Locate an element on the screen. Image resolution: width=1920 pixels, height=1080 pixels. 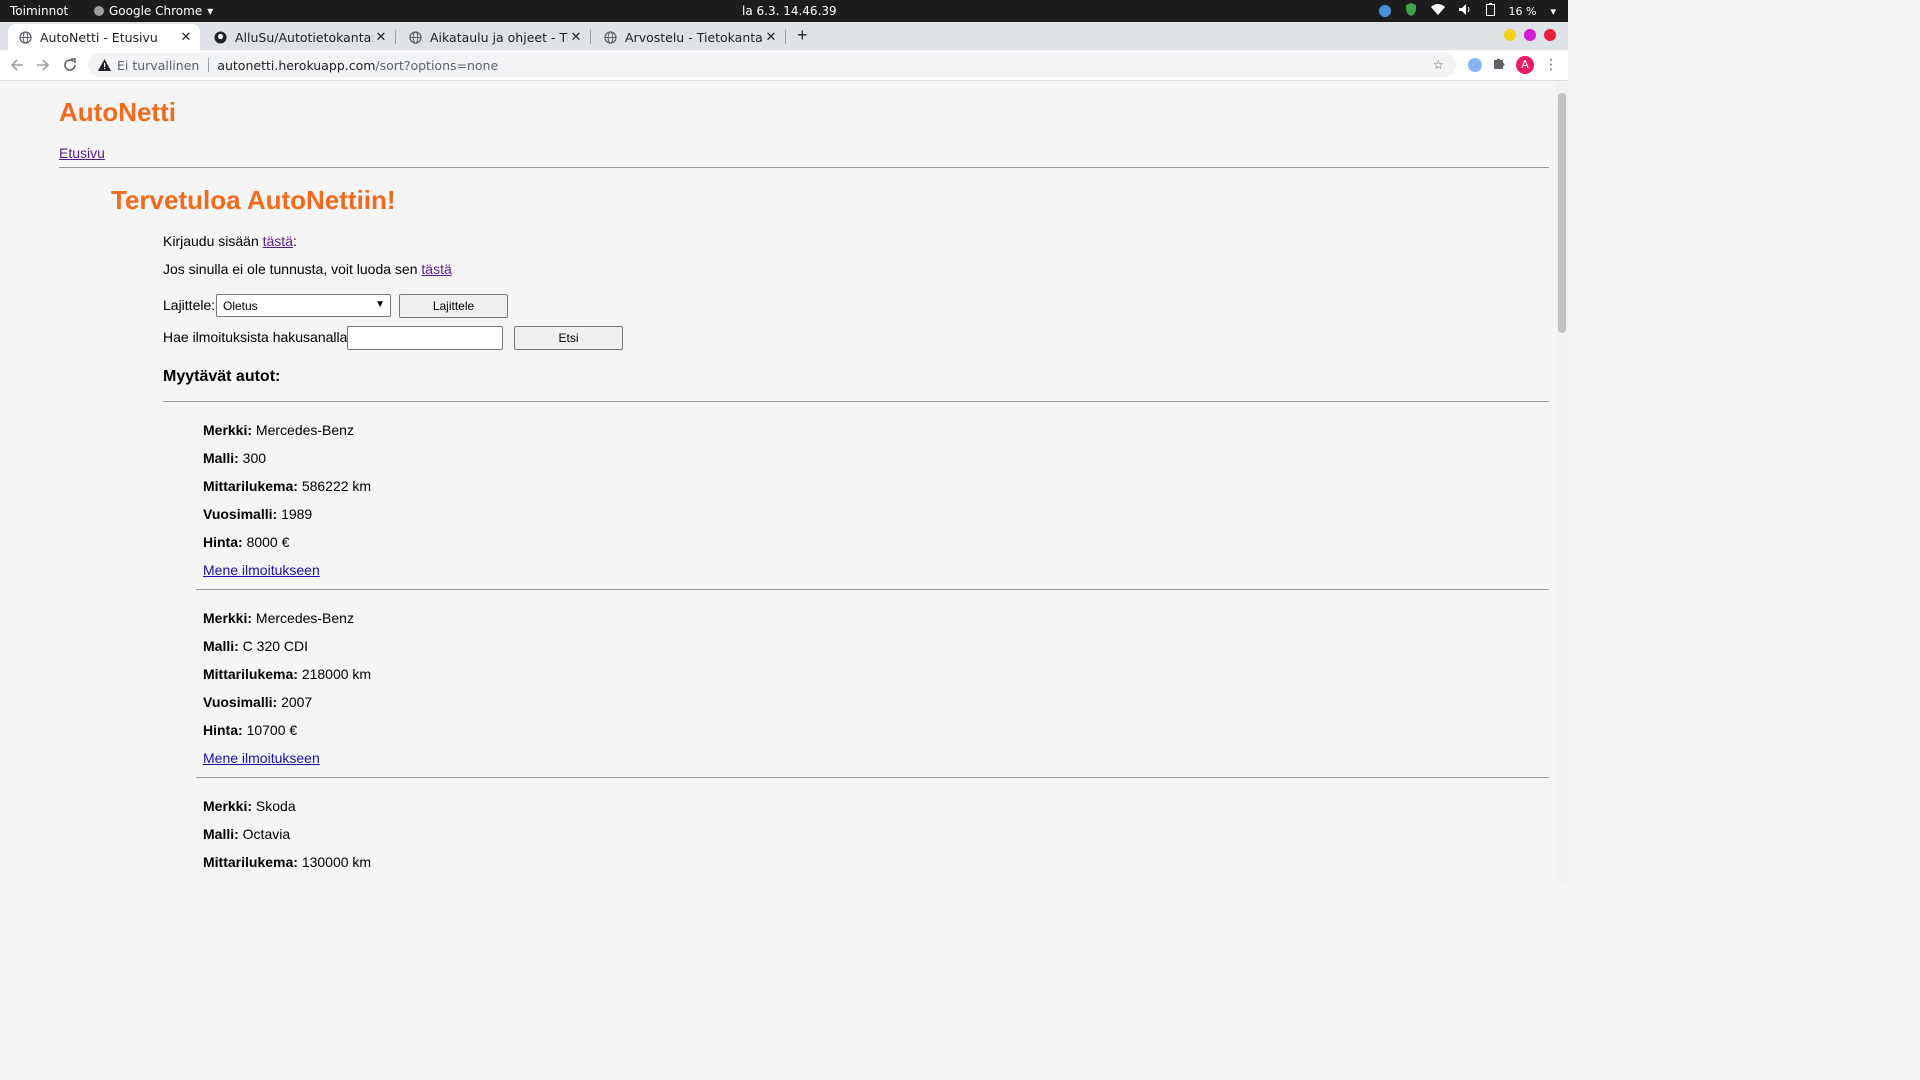
tab-autonetti: AutoNetti - Etusivu ✕ is located at coordinates (104, 37).